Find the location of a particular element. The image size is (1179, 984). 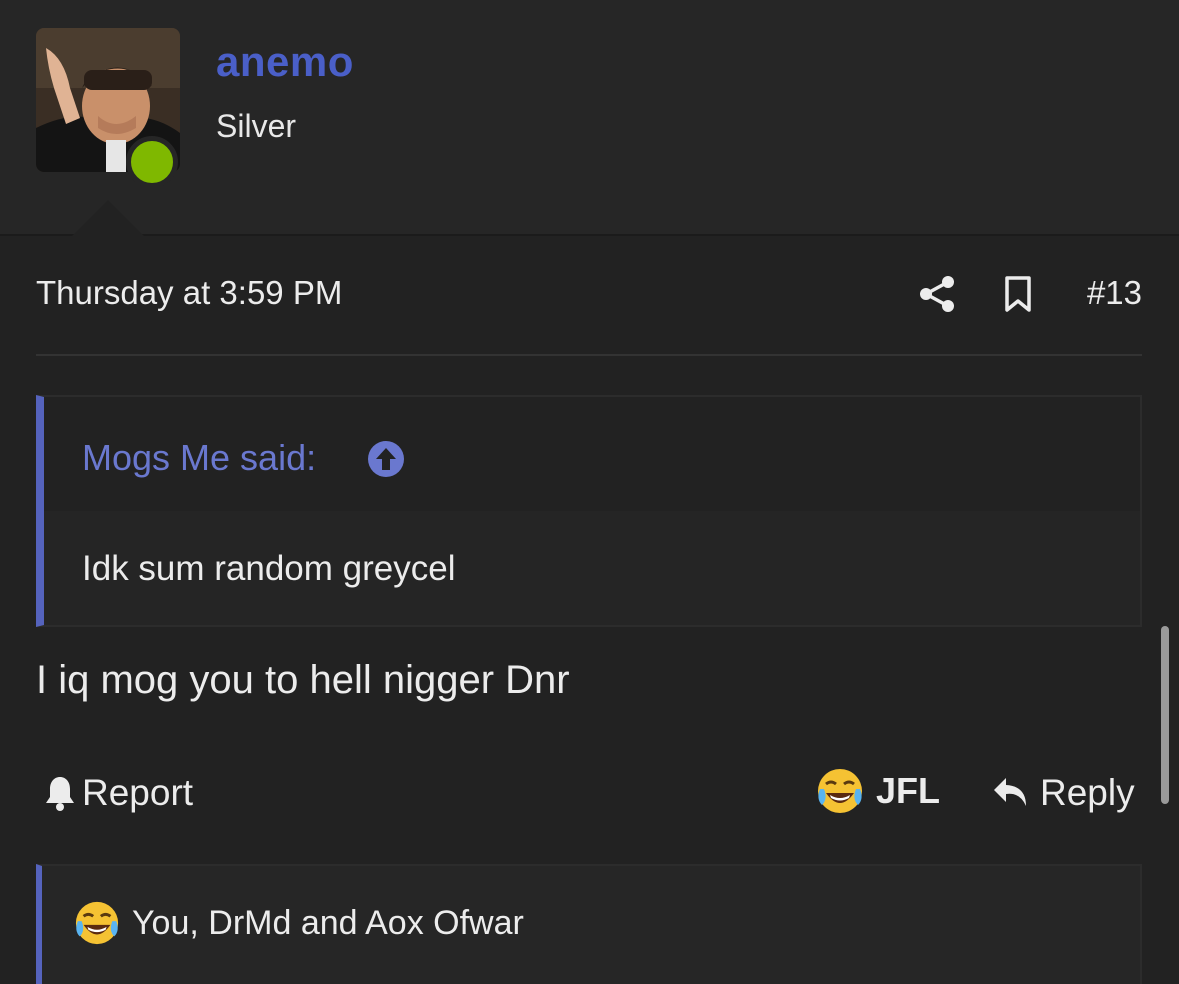

bookmark-icon is located at coordinates (1018, 294).